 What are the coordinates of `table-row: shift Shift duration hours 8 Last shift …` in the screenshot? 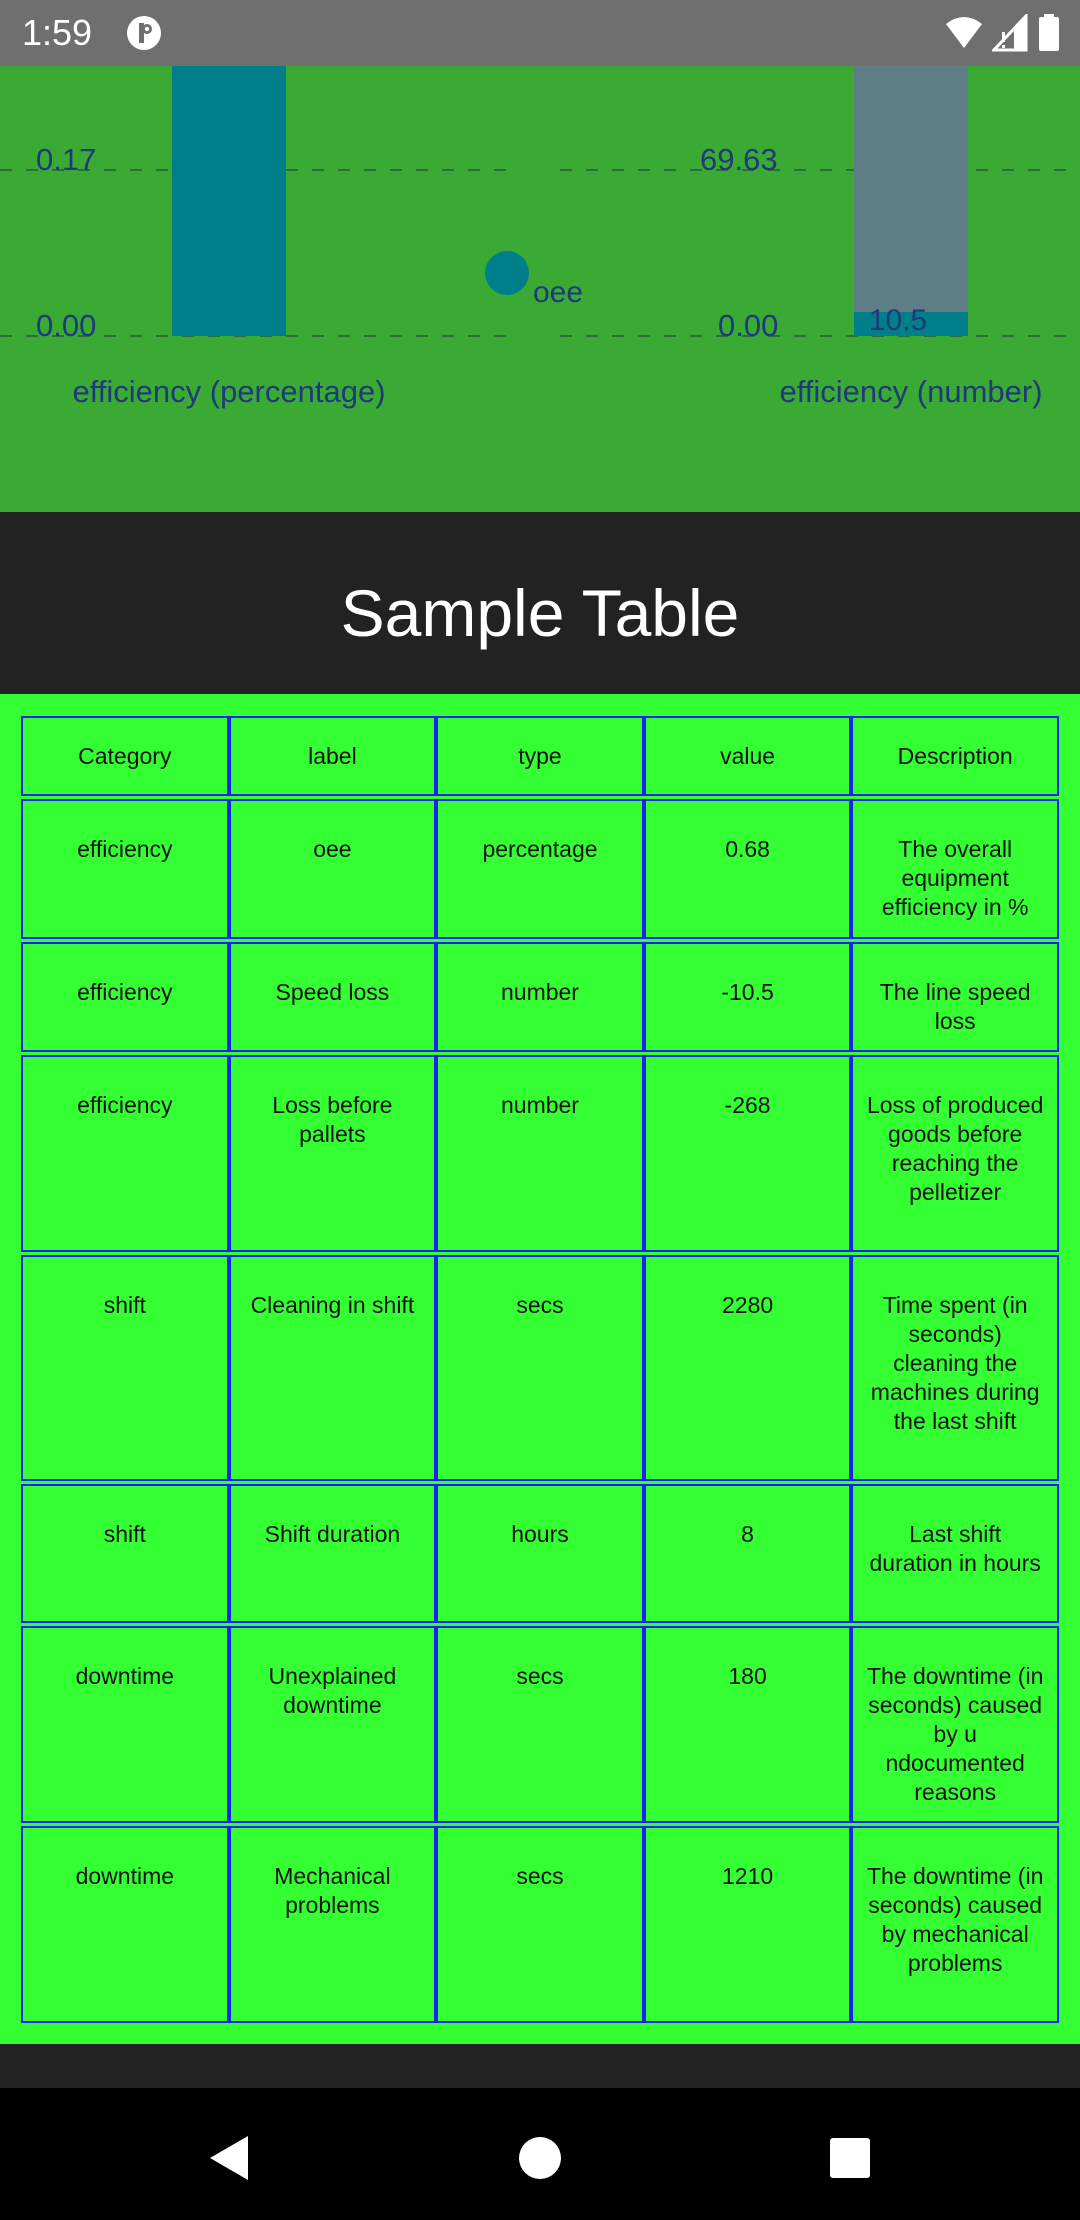 It's located at (540, 1553).